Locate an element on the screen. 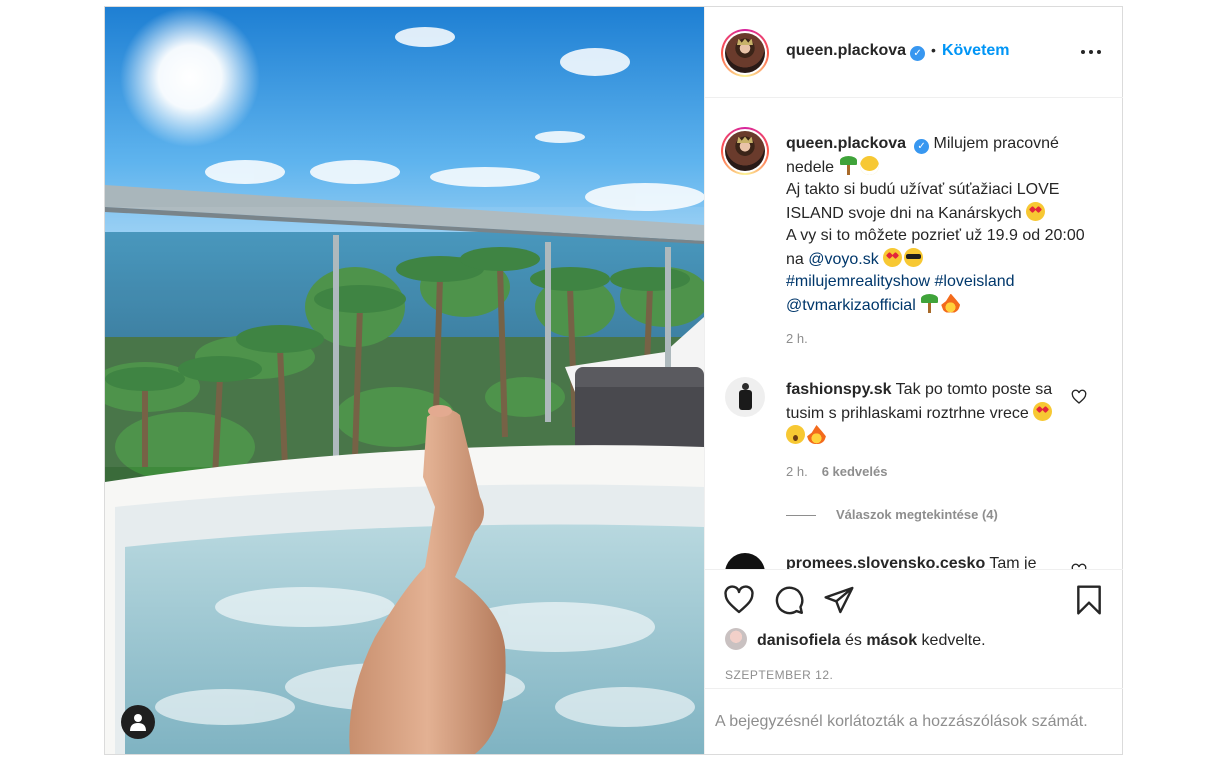 The image size is (1214, 758). caption-avatar is located at coordinates (745, 151).